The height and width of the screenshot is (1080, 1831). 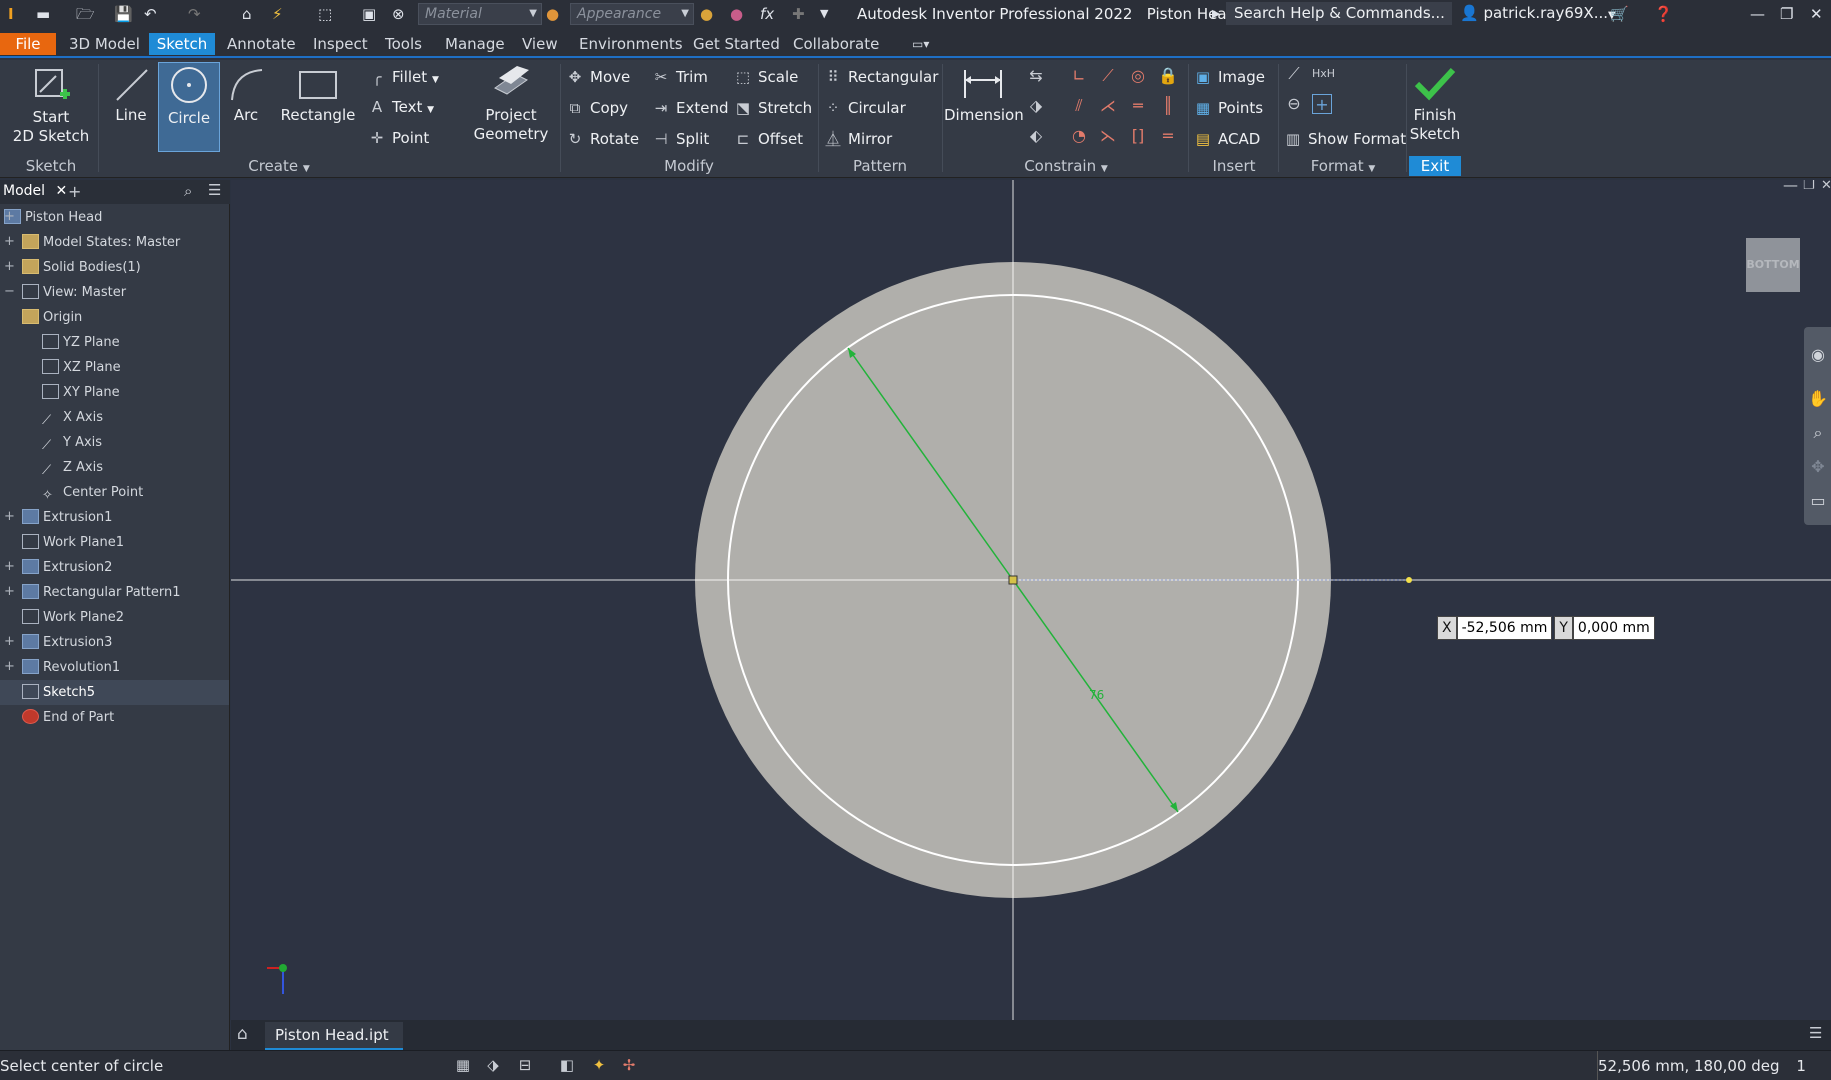 What do you see at coordinates (1826, 186) in the screenshot?
I see `close-view-icon: ✕` at bounding box center [1826, 186].